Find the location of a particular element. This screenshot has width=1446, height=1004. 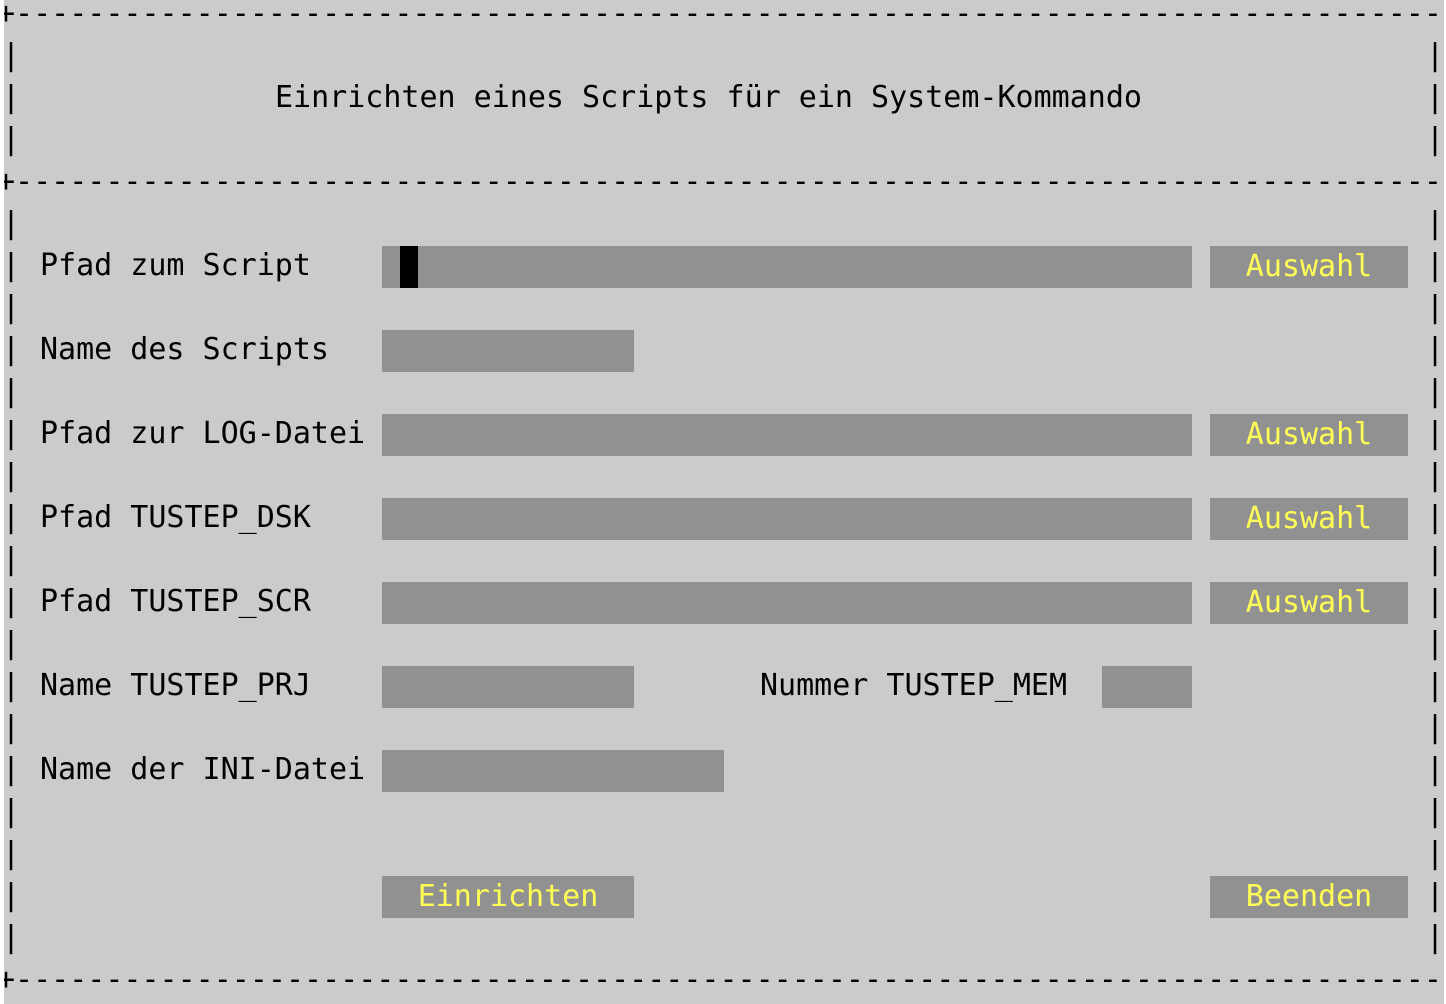

tustep-dsk-input is located at coordinates (787, 519).